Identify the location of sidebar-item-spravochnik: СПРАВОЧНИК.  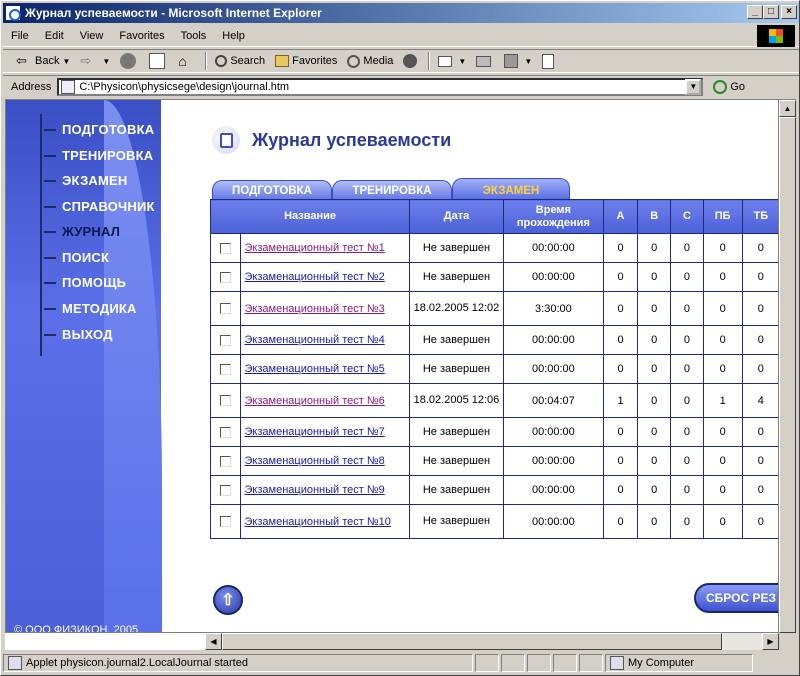
(99, 206).